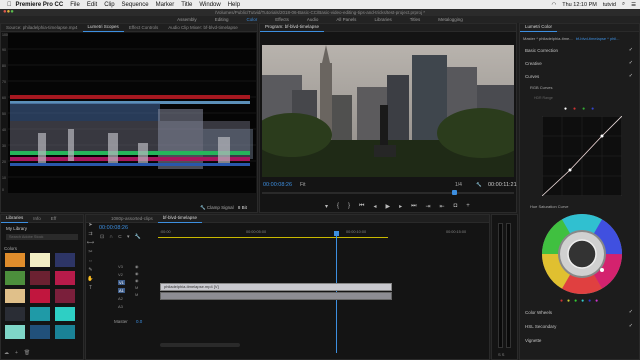  I want to click on out-point-icon: }, so click(349, 206).